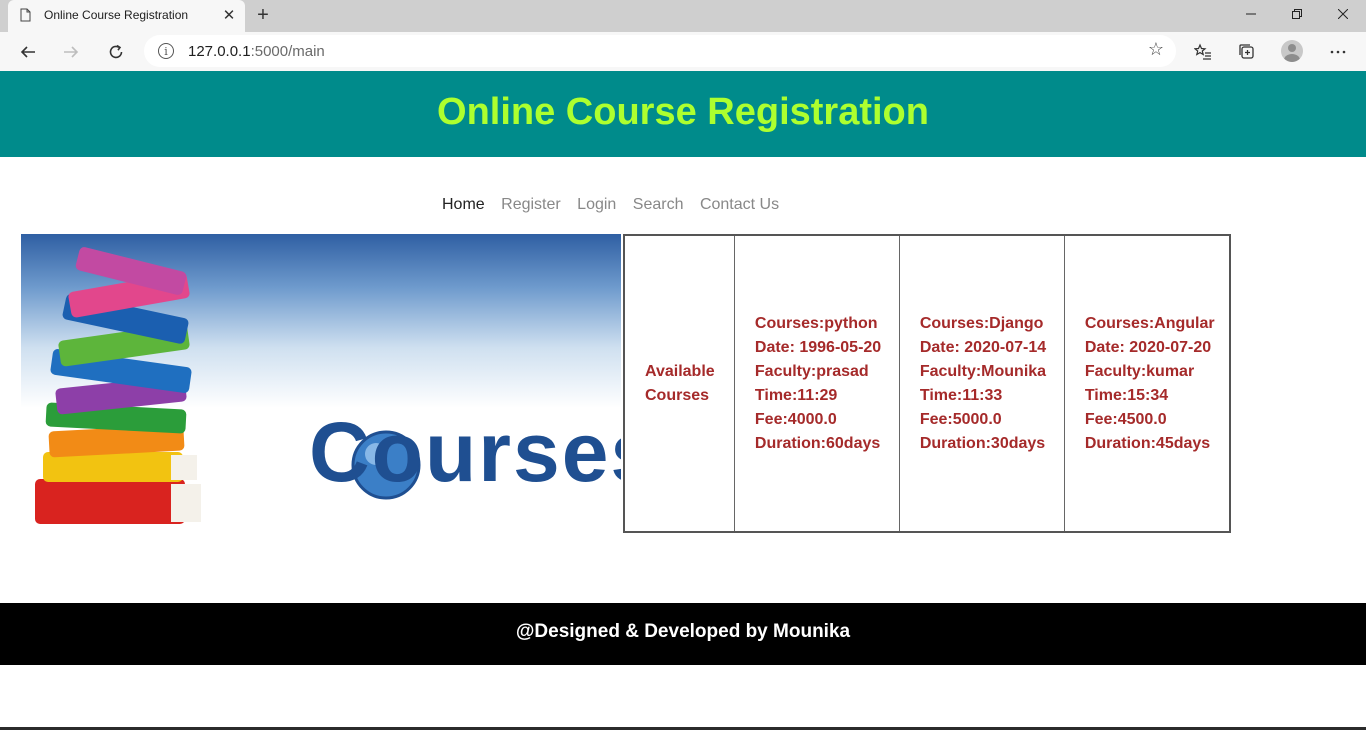 Image resolution: width=1366 pixels, height=730 pixels. I want to click on url-host: 127.0.0.1, so click(219, 51).